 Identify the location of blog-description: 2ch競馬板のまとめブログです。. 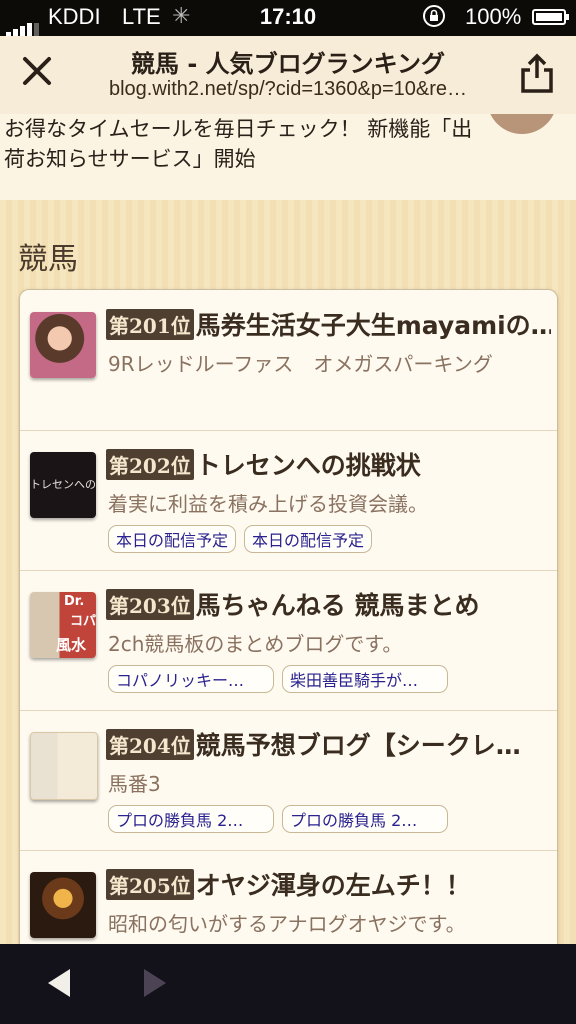
(255, 644).